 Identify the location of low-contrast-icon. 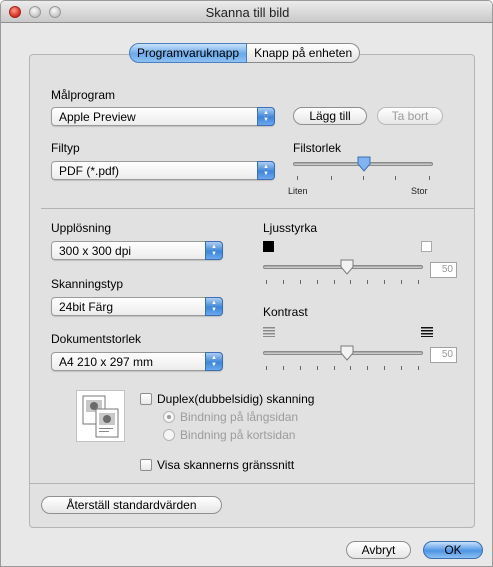
(269, 333).